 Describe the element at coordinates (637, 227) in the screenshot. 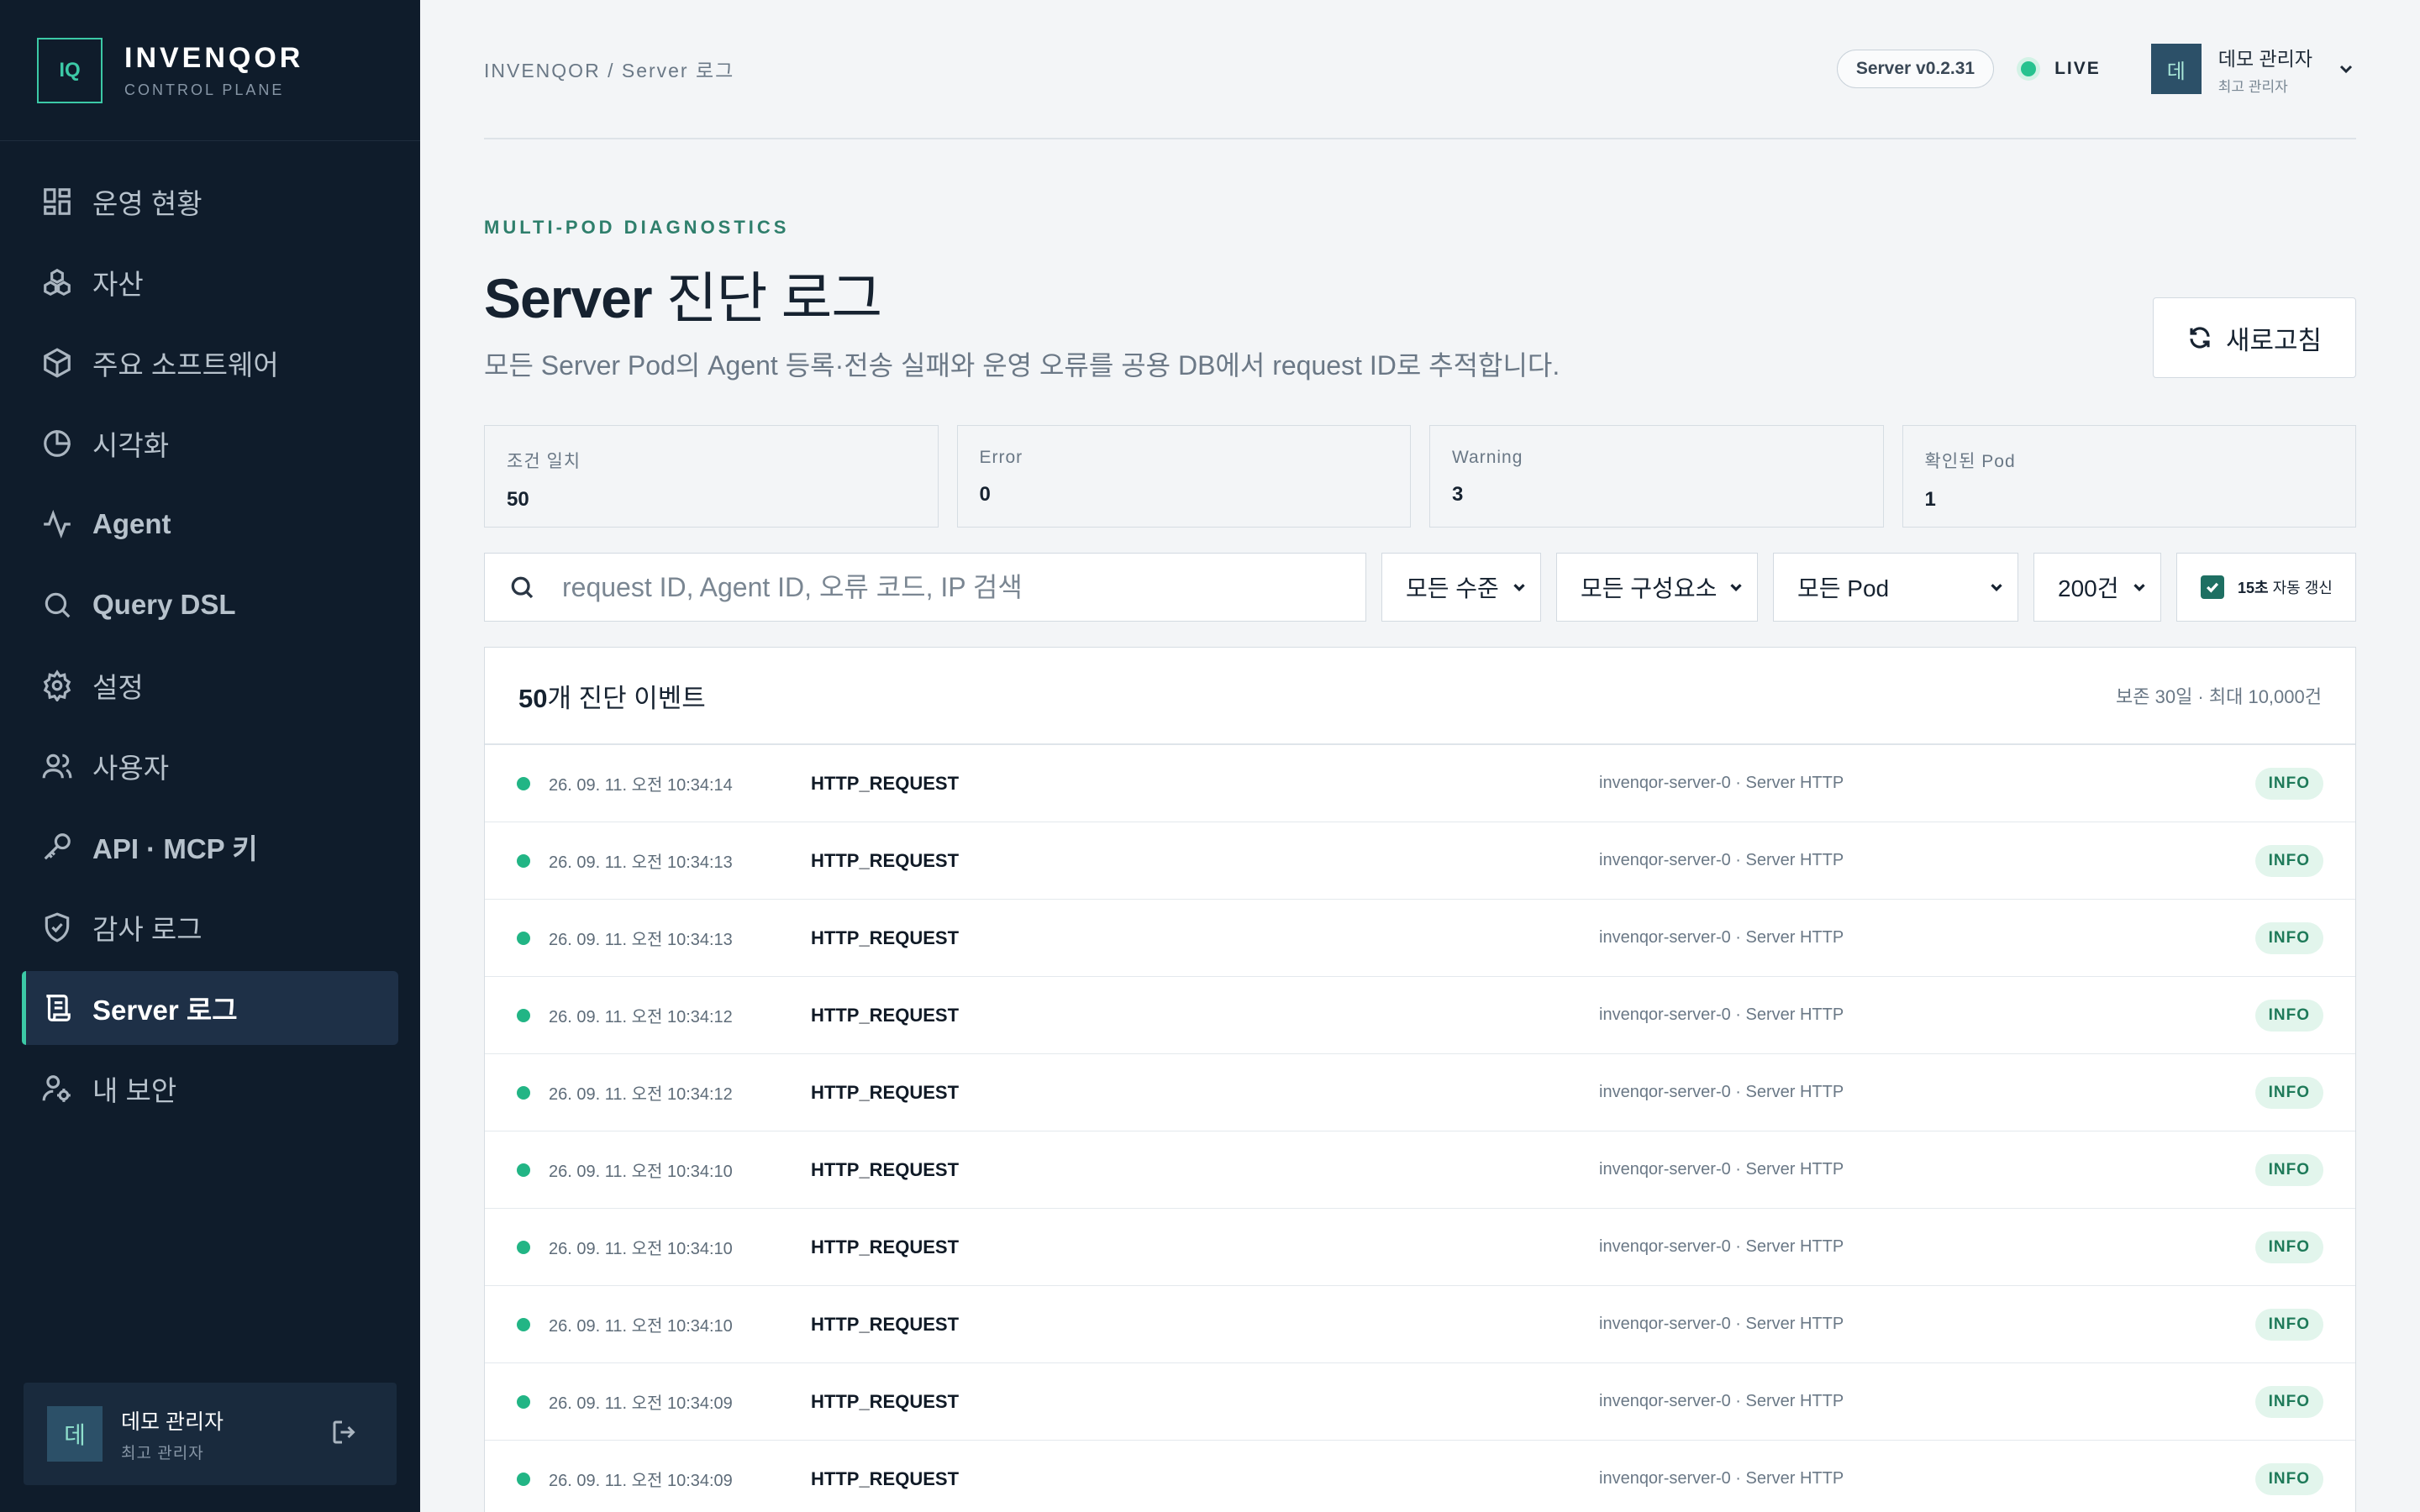

I see `page-eyebrow: MULTI-POD DIAGNOSTICS` at that location.